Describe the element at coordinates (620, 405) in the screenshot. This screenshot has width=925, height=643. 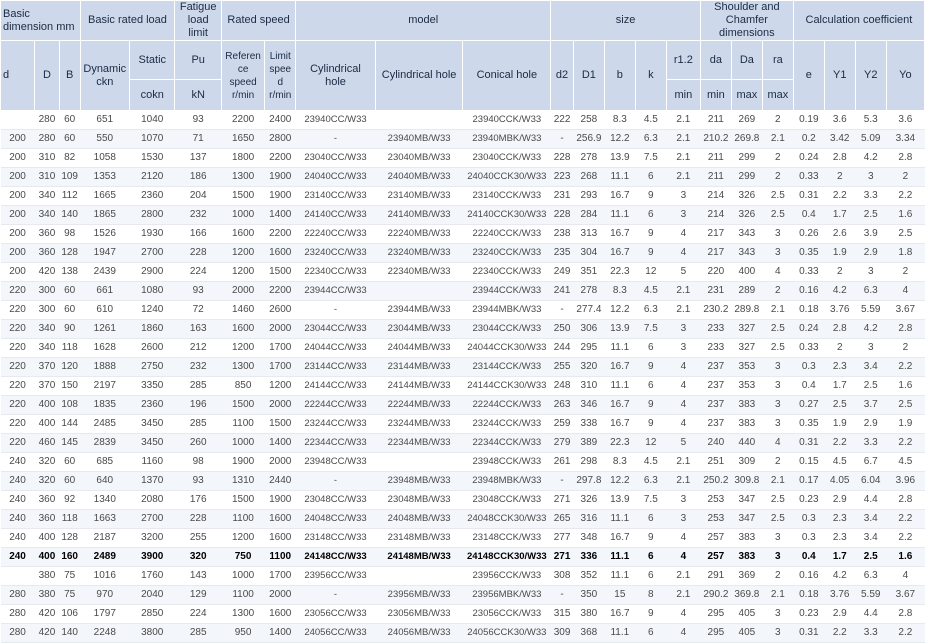
I see `table-cell: 16.7` at that location.